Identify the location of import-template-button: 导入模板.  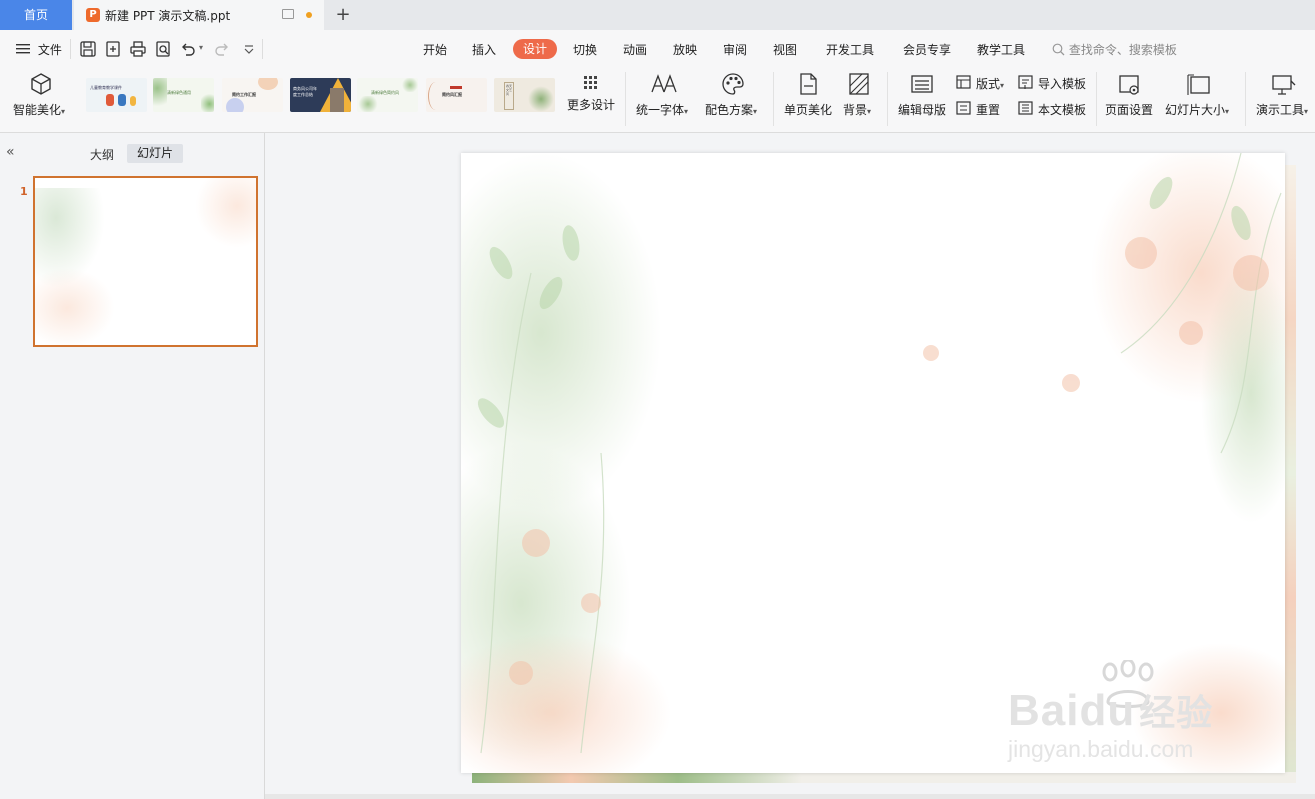
(1062, 83).